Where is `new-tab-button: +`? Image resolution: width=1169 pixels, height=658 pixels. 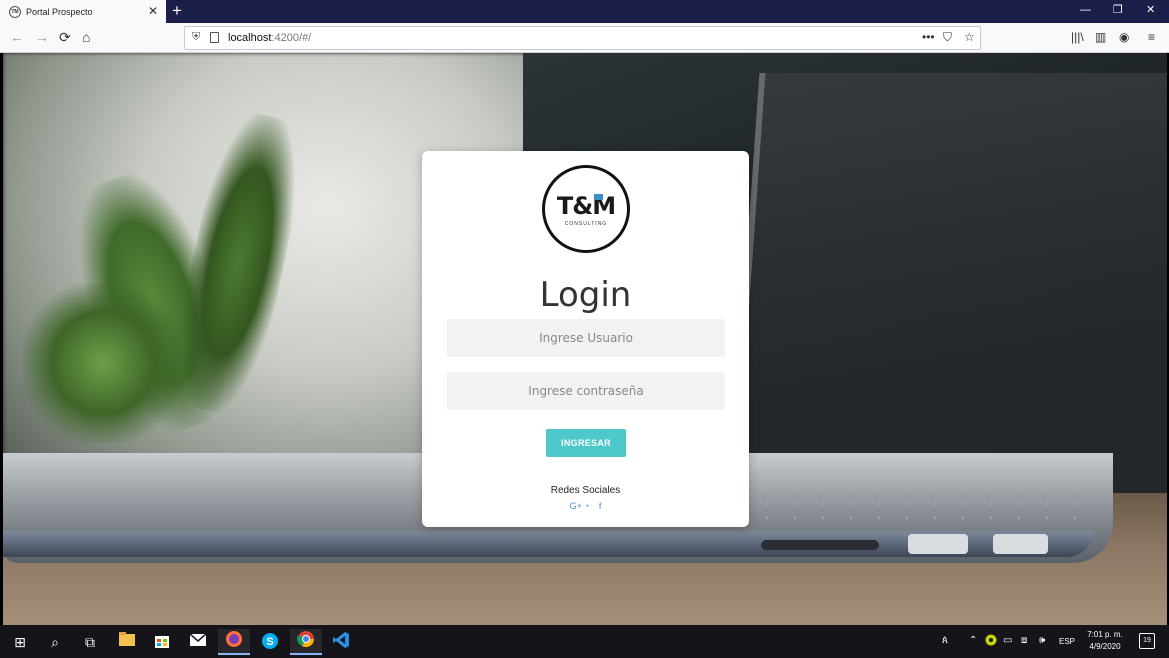
new-tab-button: + is located at coordinates (177, 11).